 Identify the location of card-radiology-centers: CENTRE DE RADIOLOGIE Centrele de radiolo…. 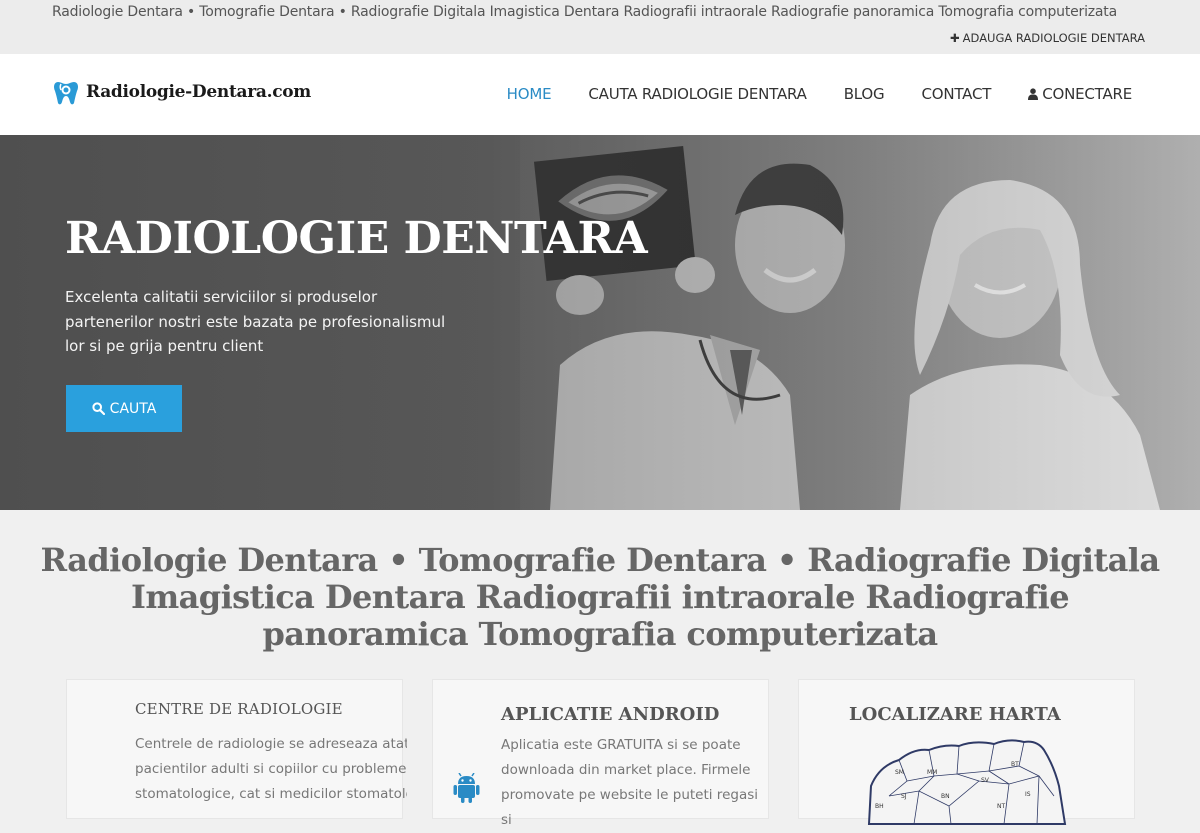
(236, 749).